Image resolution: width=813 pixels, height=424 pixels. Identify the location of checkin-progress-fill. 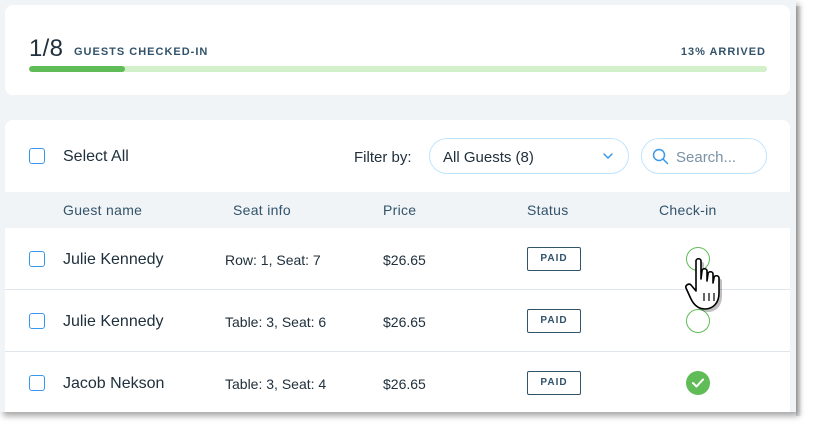
(77, 69).